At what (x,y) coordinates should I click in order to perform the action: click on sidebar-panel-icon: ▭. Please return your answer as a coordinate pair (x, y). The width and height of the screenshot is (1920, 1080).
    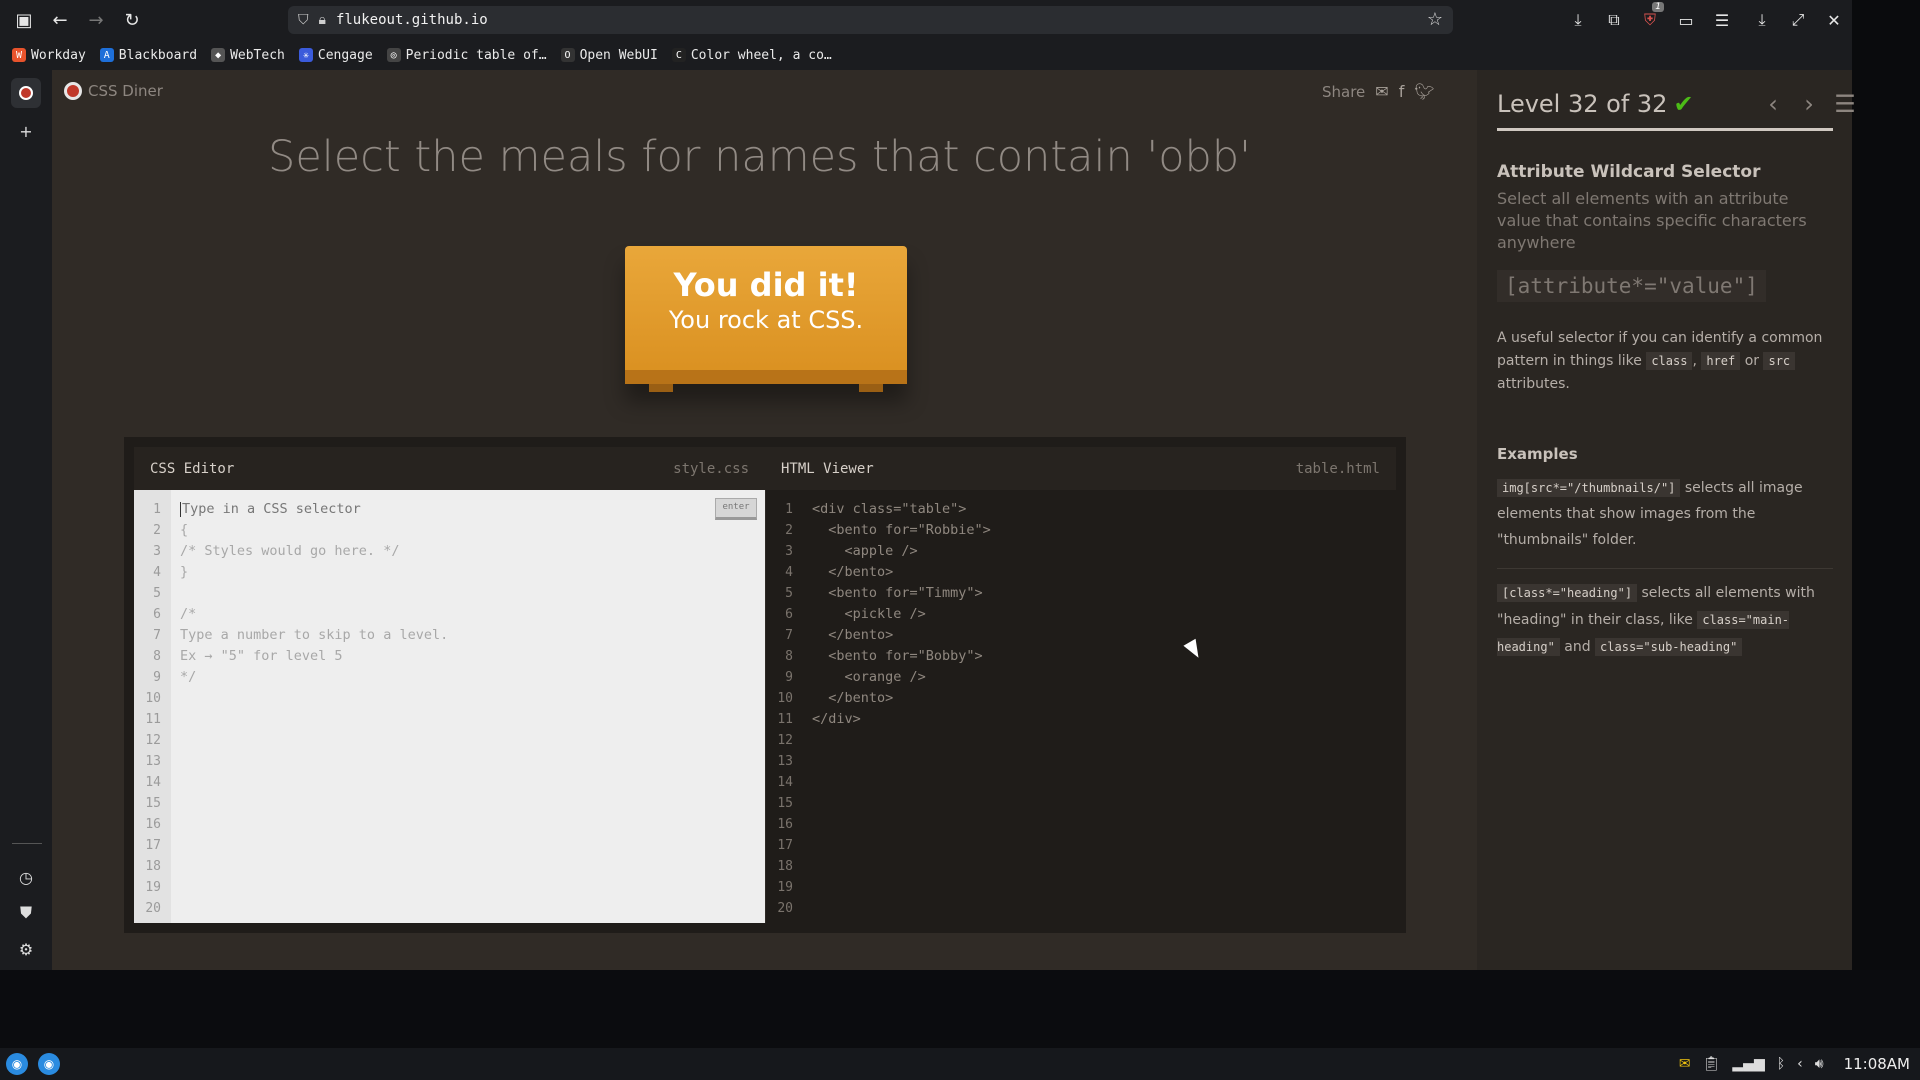
    Looking at the image, I should click on (1686, 20).